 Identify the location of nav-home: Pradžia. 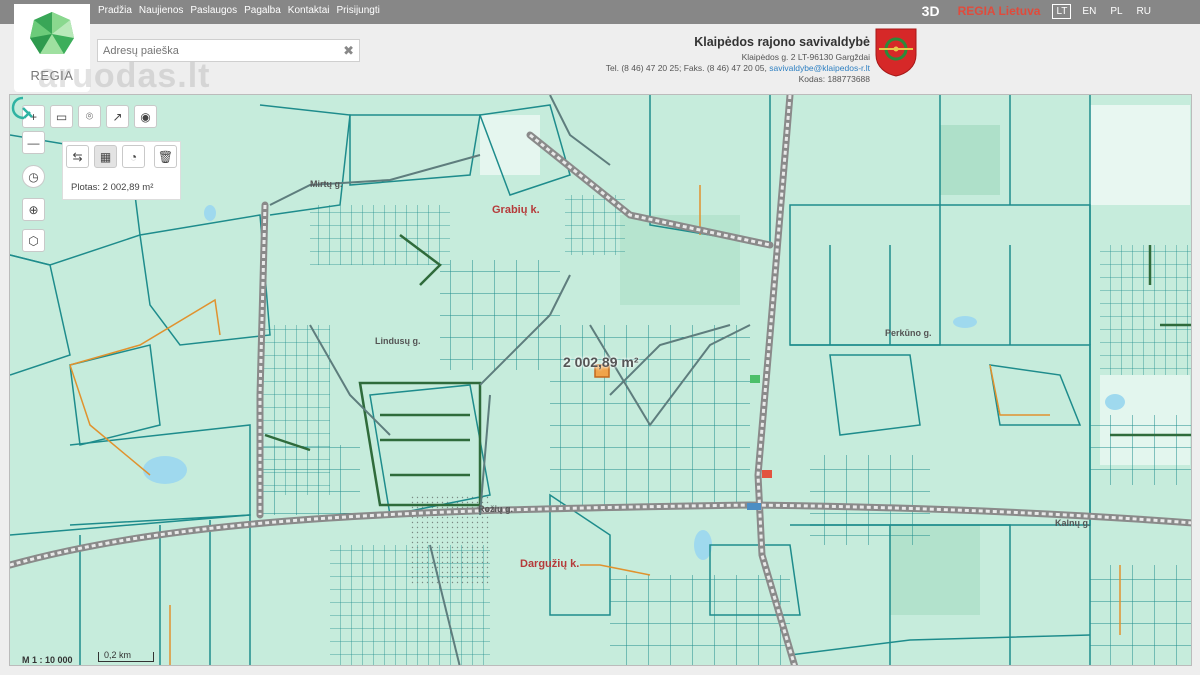
(115, 10).